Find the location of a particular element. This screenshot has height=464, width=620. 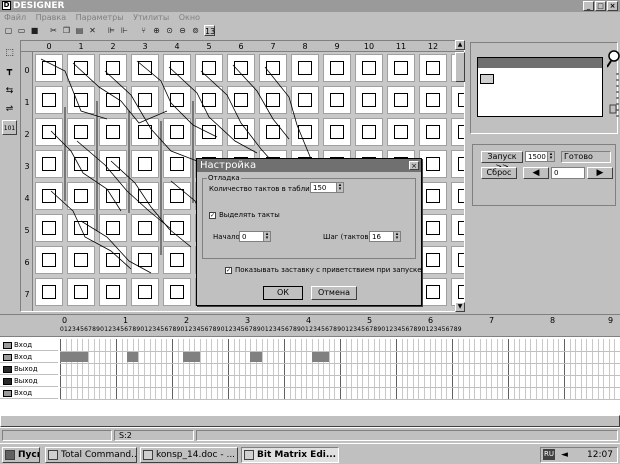

reset-button: Сброс is located at coordinates (499, 173).